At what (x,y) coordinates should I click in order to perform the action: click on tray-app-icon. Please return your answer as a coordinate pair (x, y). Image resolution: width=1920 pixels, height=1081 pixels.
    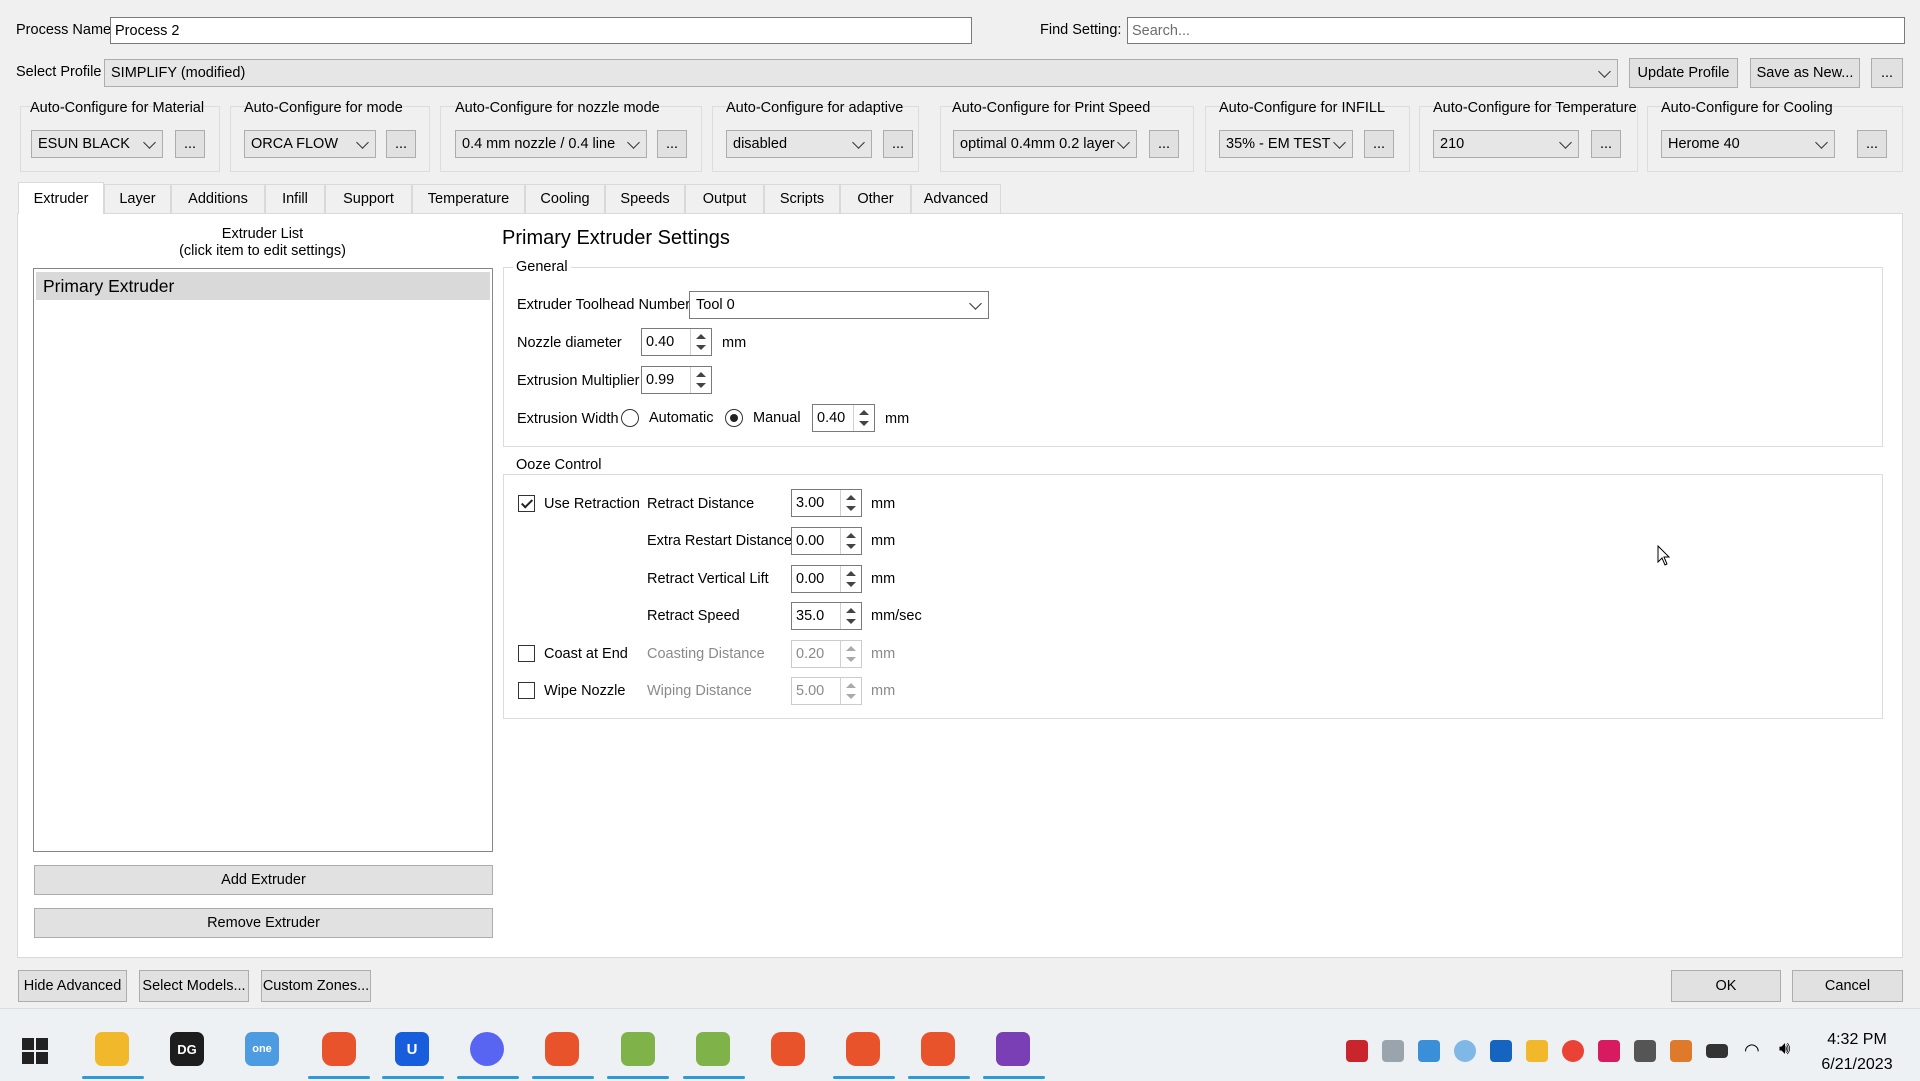
    Looking at the image, I should click on (1357, 1051).